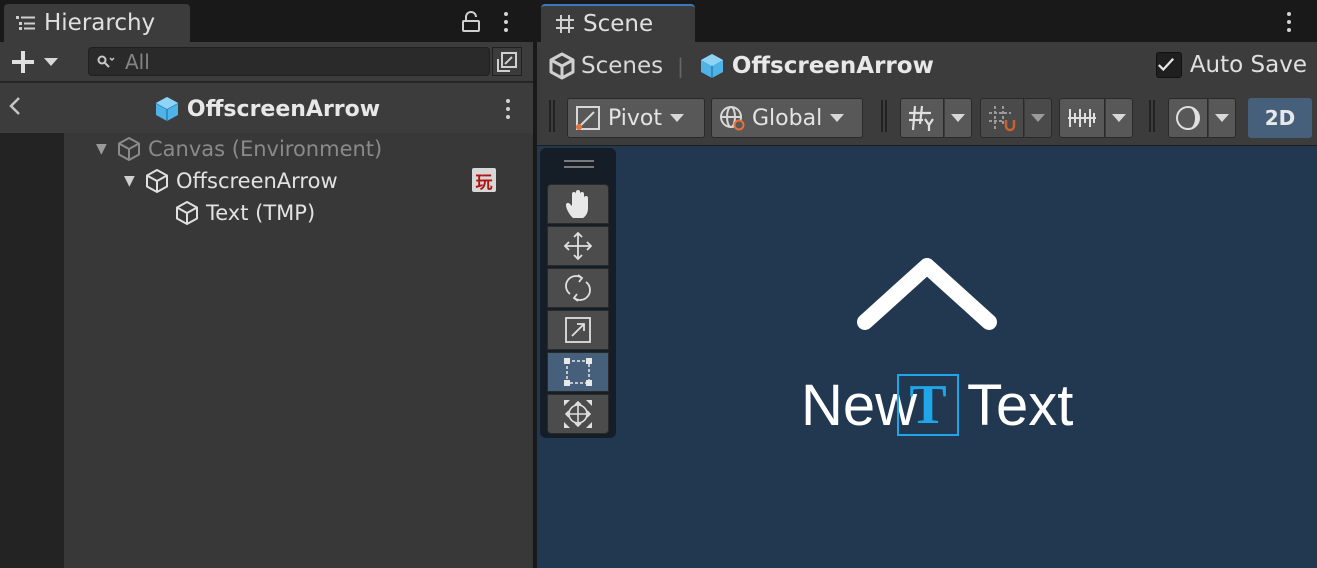  I want to click on snap-toggle-button, so click(1002, 118).